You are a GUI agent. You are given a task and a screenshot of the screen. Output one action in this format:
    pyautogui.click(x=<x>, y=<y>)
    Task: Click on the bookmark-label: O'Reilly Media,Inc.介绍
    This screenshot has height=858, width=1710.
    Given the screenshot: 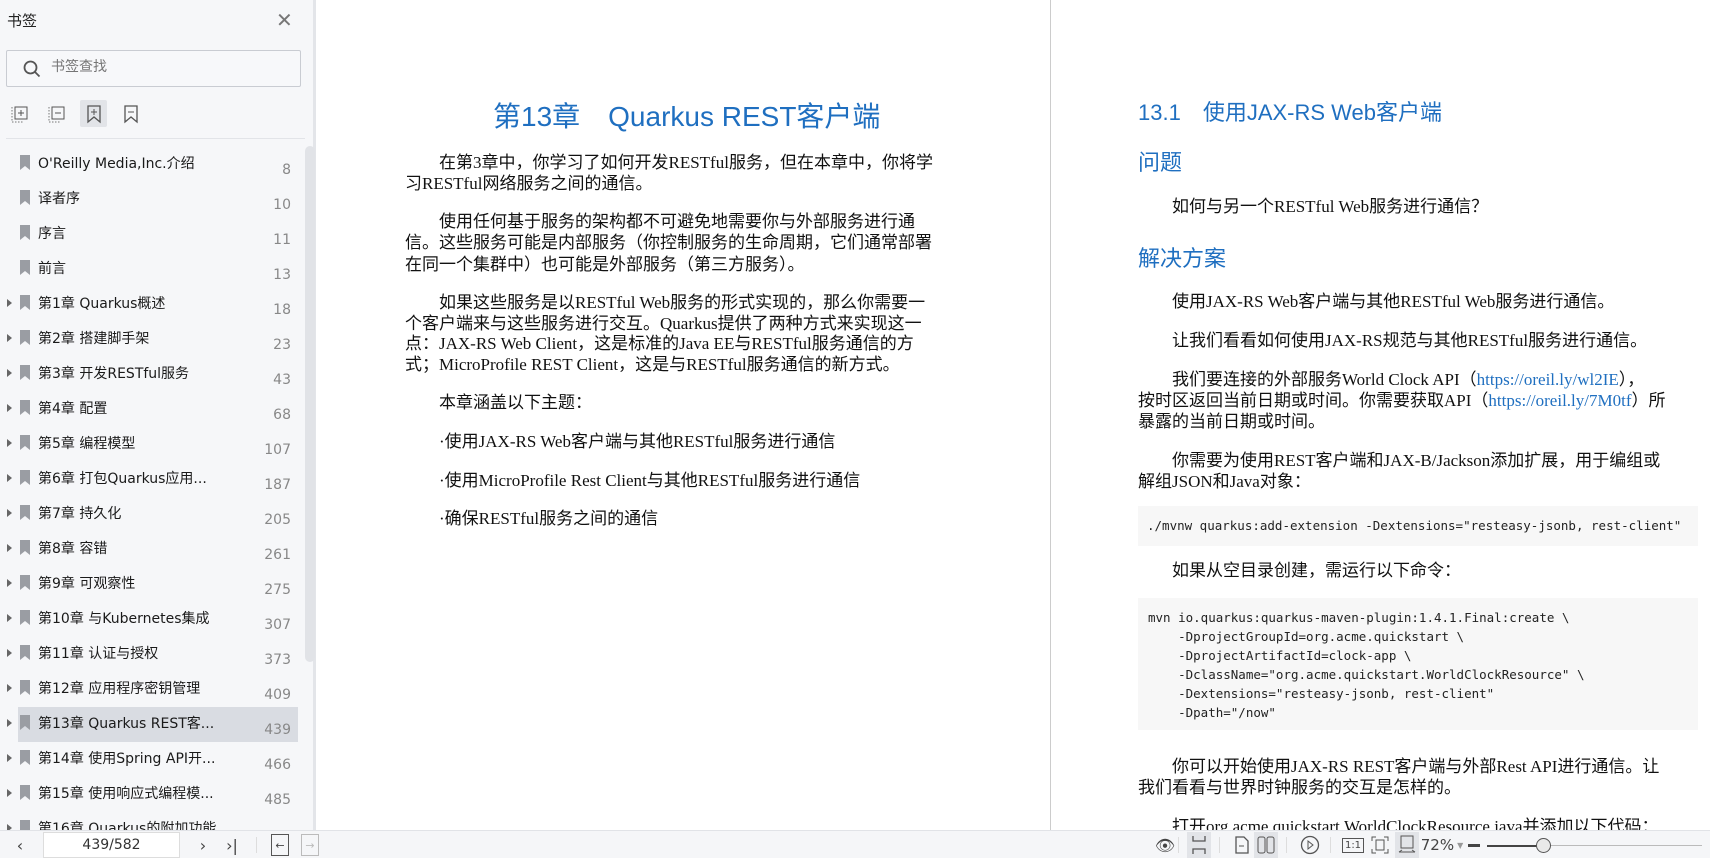 What is the action you would take?
    pyautogui.click(x=116, y=164)
    